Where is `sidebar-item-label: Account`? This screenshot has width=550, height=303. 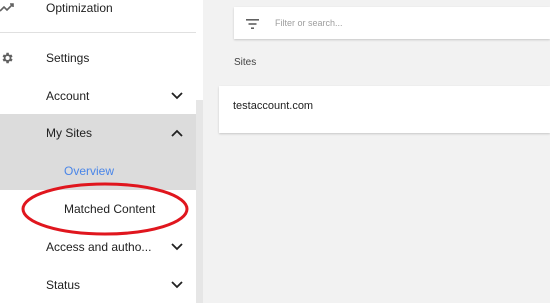
sidebar-item-label: Account is located at coordinates (68, 96).